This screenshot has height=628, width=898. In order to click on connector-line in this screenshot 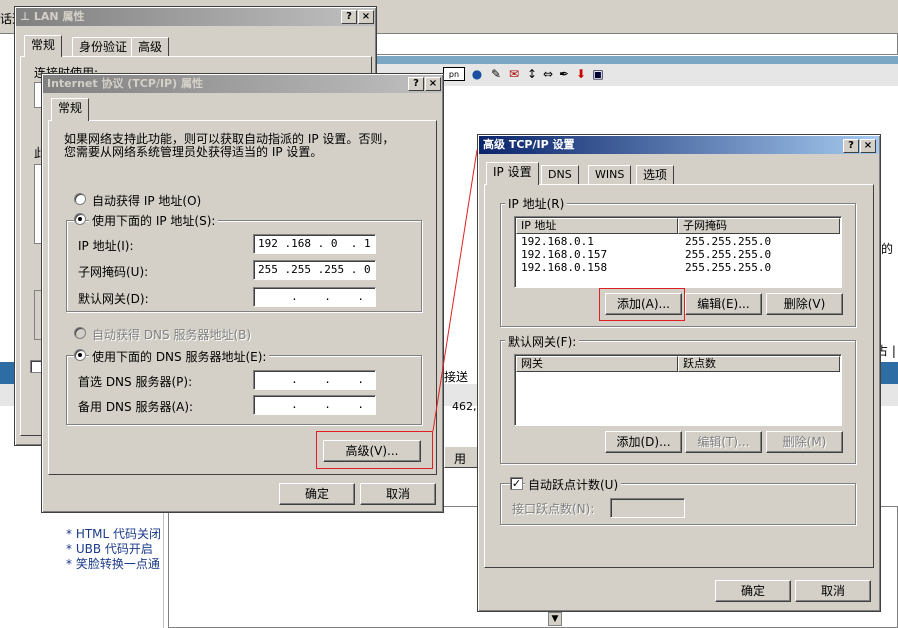, I will do `click(455, 290)`.